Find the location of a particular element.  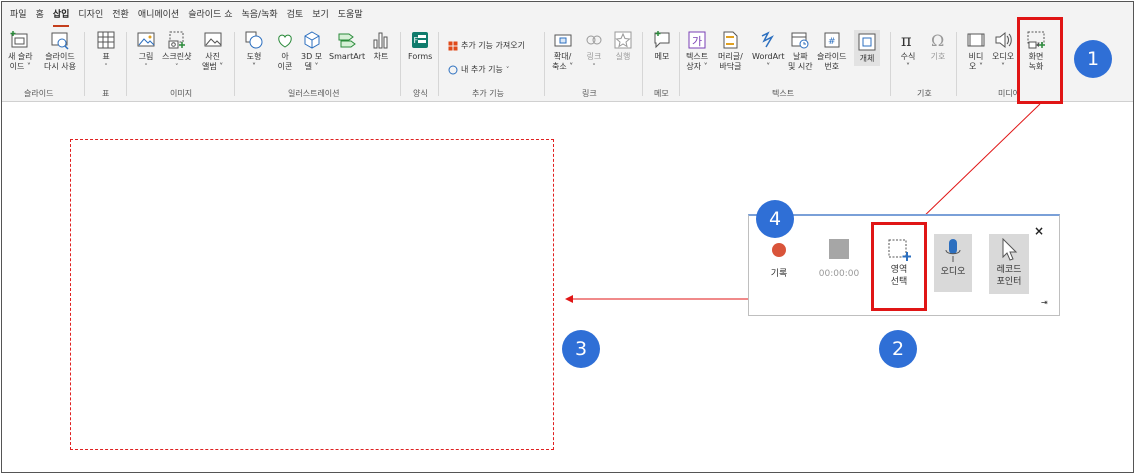

step-badge-4: 4 is located at coordinates (775, 219).